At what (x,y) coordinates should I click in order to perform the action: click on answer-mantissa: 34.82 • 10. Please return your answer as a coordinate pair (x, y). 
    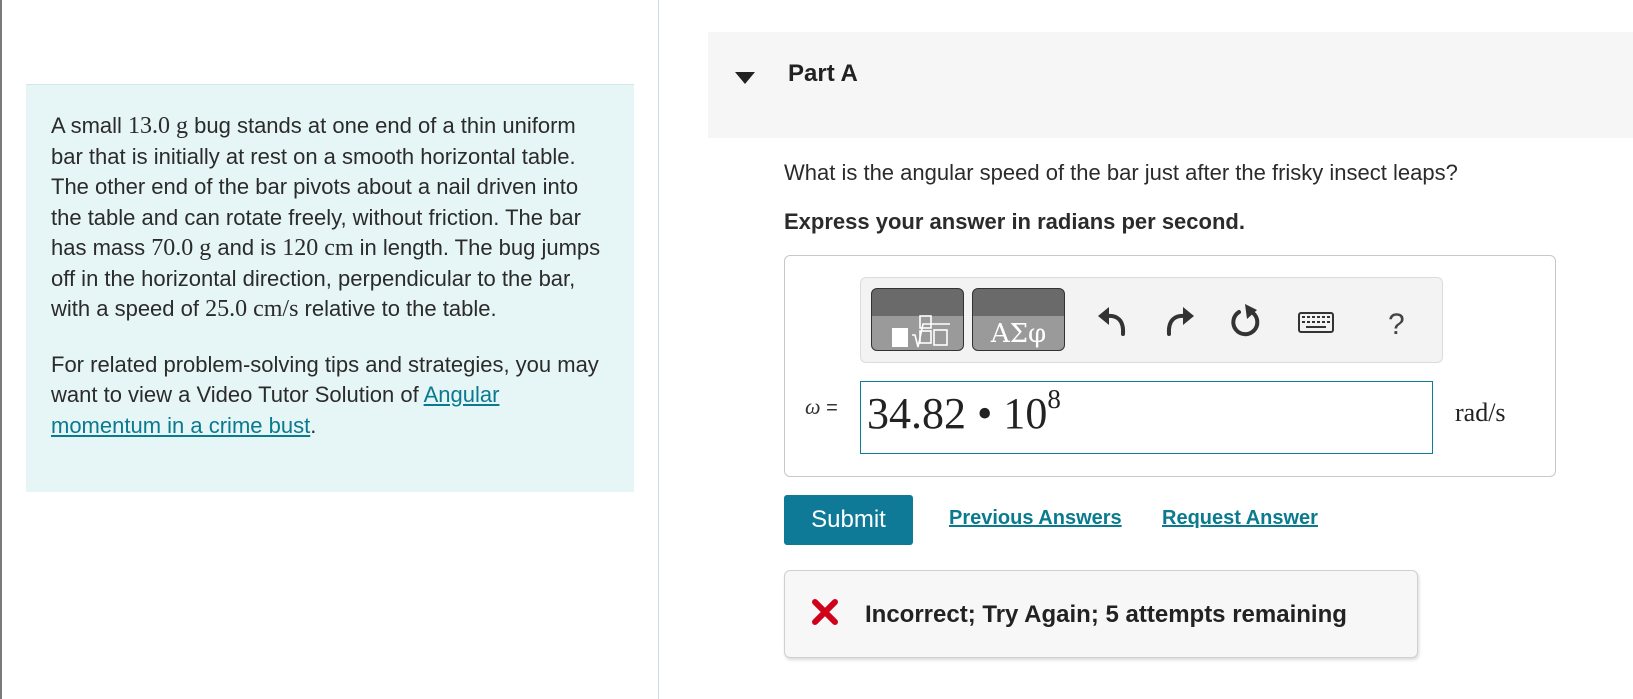
    Looking at the image, I should click on (957, 413).